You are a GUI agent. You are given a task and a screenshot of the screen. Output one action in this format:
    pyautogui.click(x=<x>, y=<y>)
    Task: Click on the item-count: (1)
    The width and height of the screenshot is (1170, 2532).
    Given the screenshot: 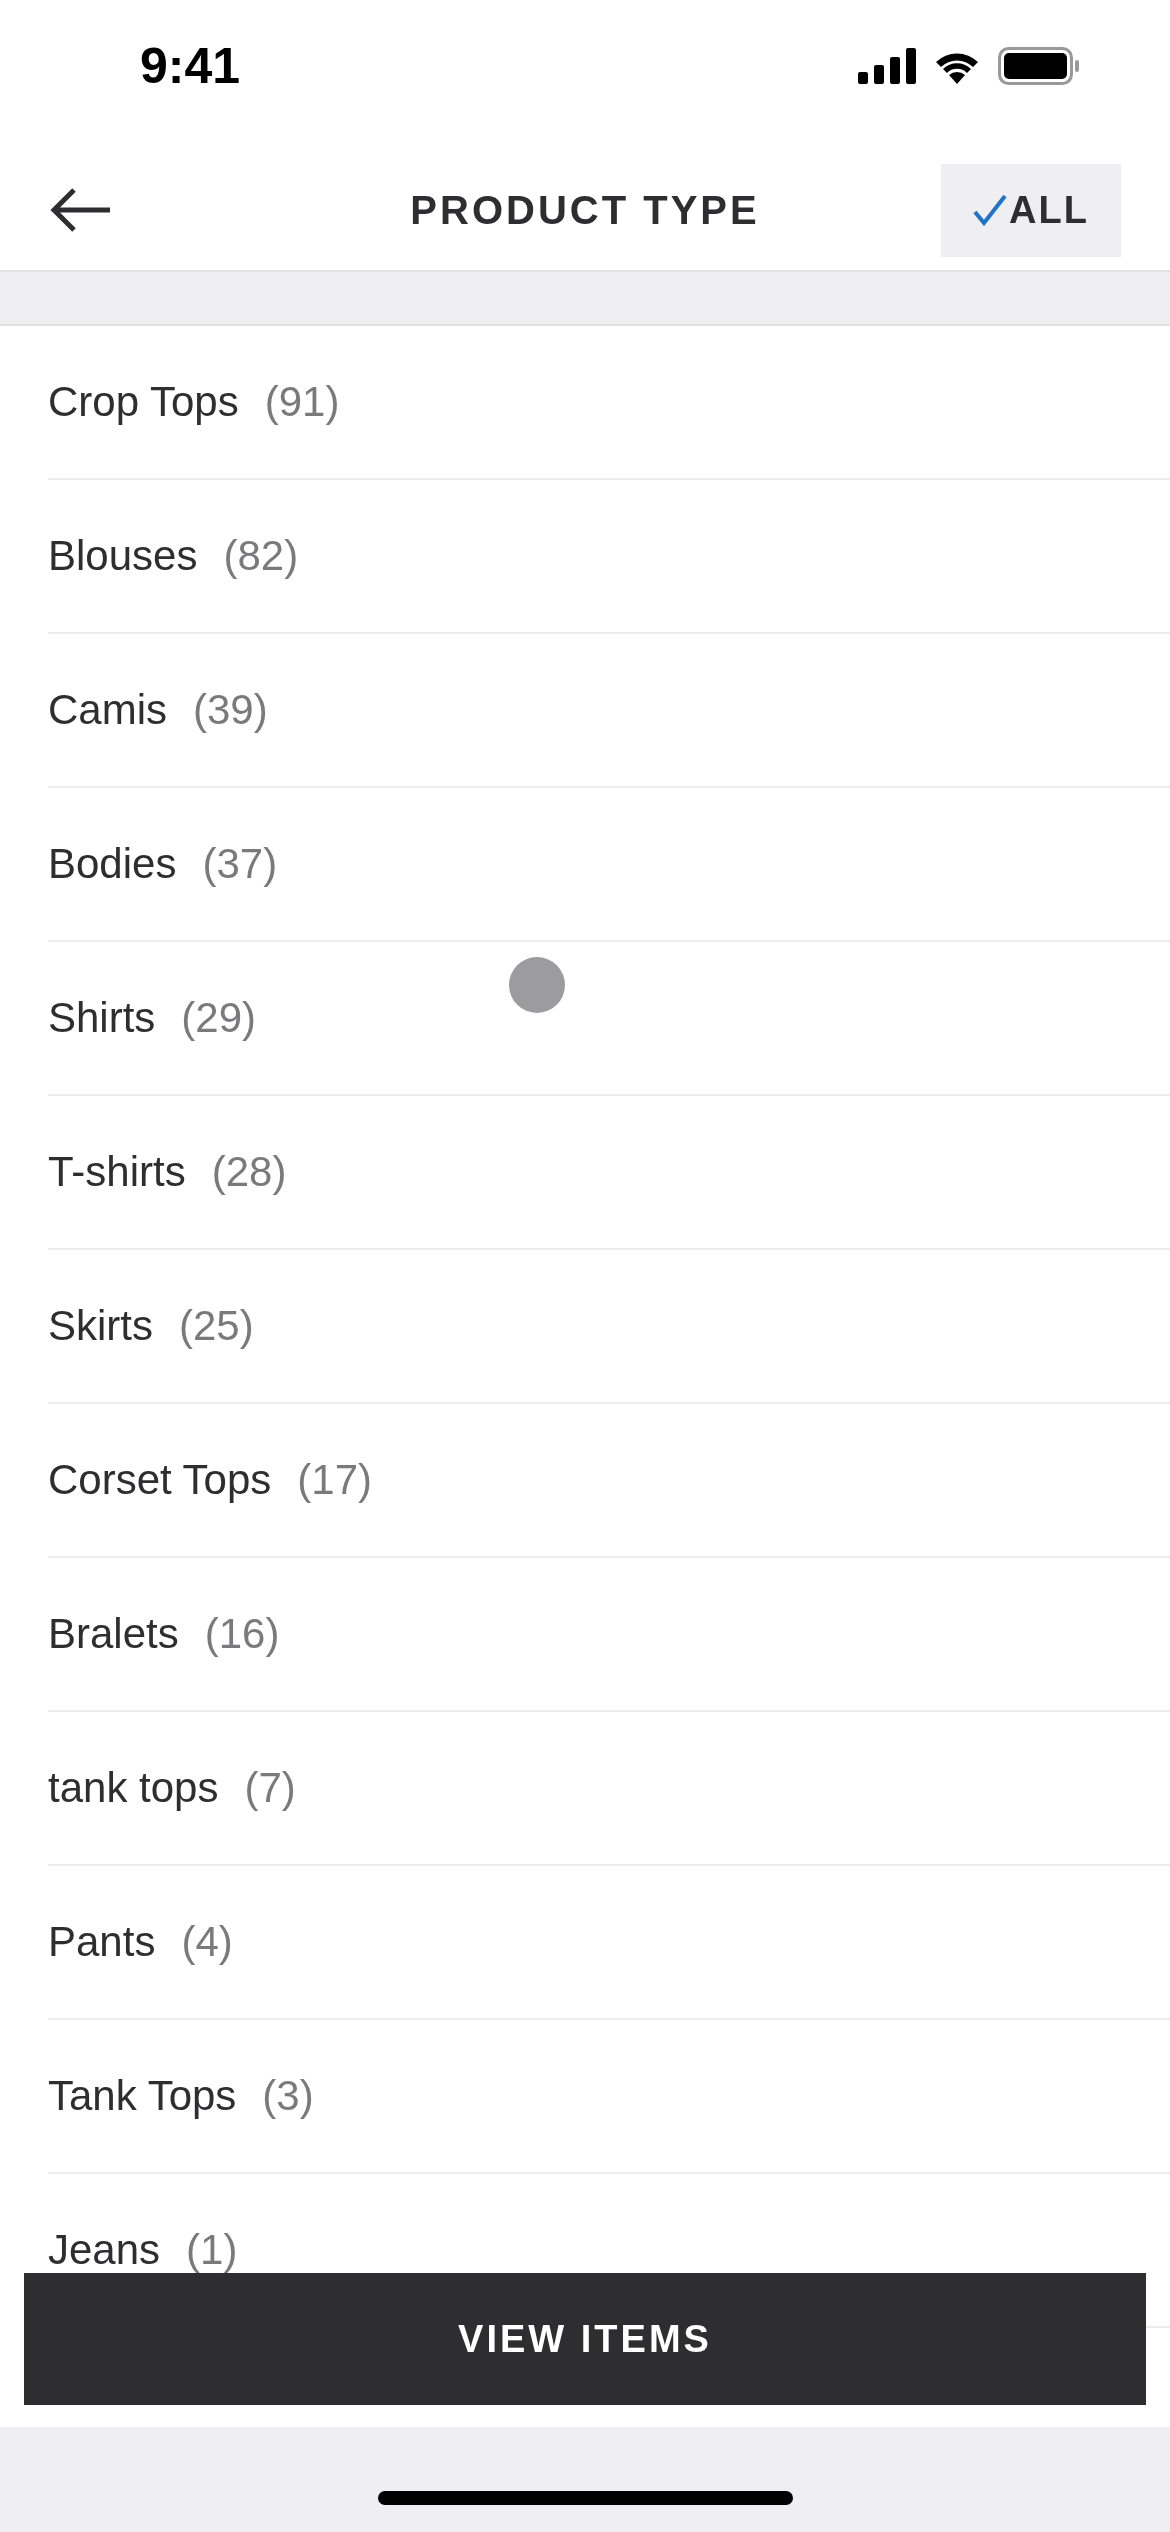 What is the action you would take?
    pyautogui.click(x=212, y=2250)
    